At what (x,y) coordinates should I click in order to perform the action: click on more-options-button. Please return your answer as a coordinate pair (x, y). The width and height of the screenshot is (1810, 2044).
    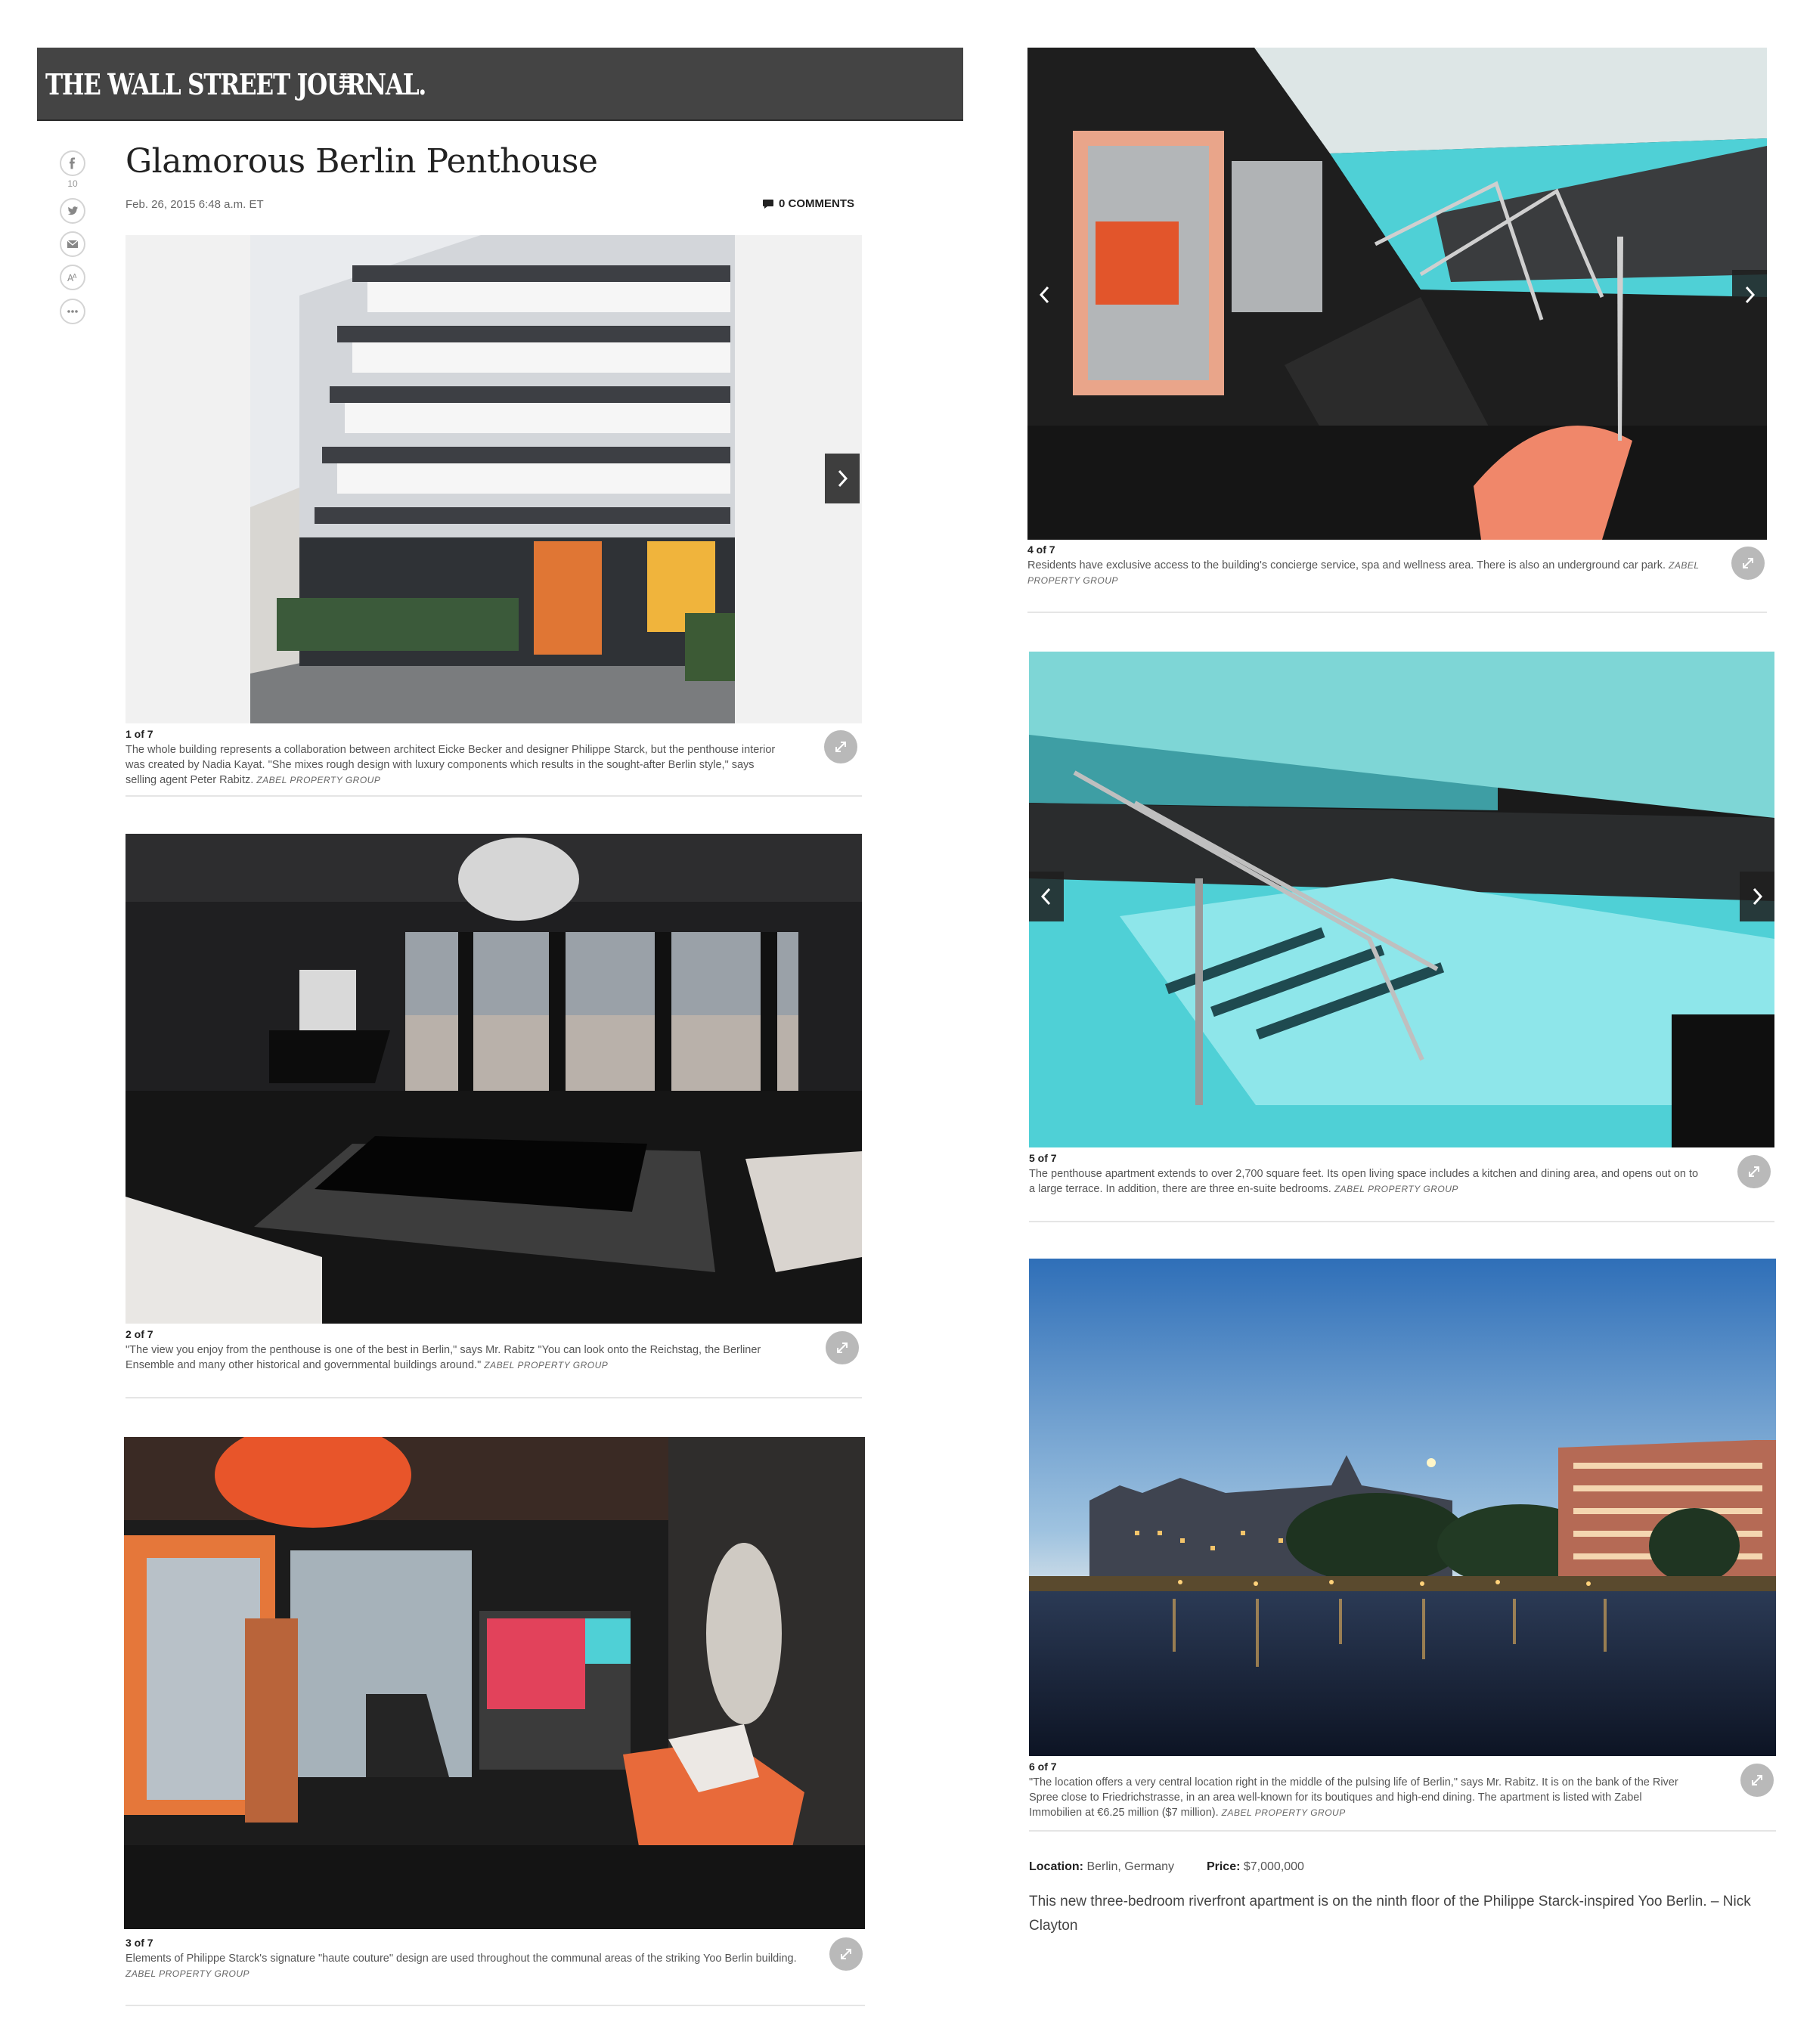
    Looking at the image, I should click on (73, 311).